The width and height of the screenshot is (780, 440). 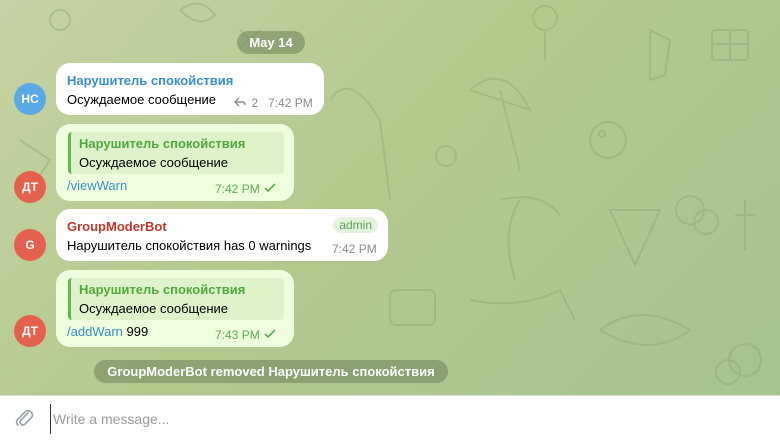 I want to click on message-meta: 7:42 PM, so click(x=246, y=189).